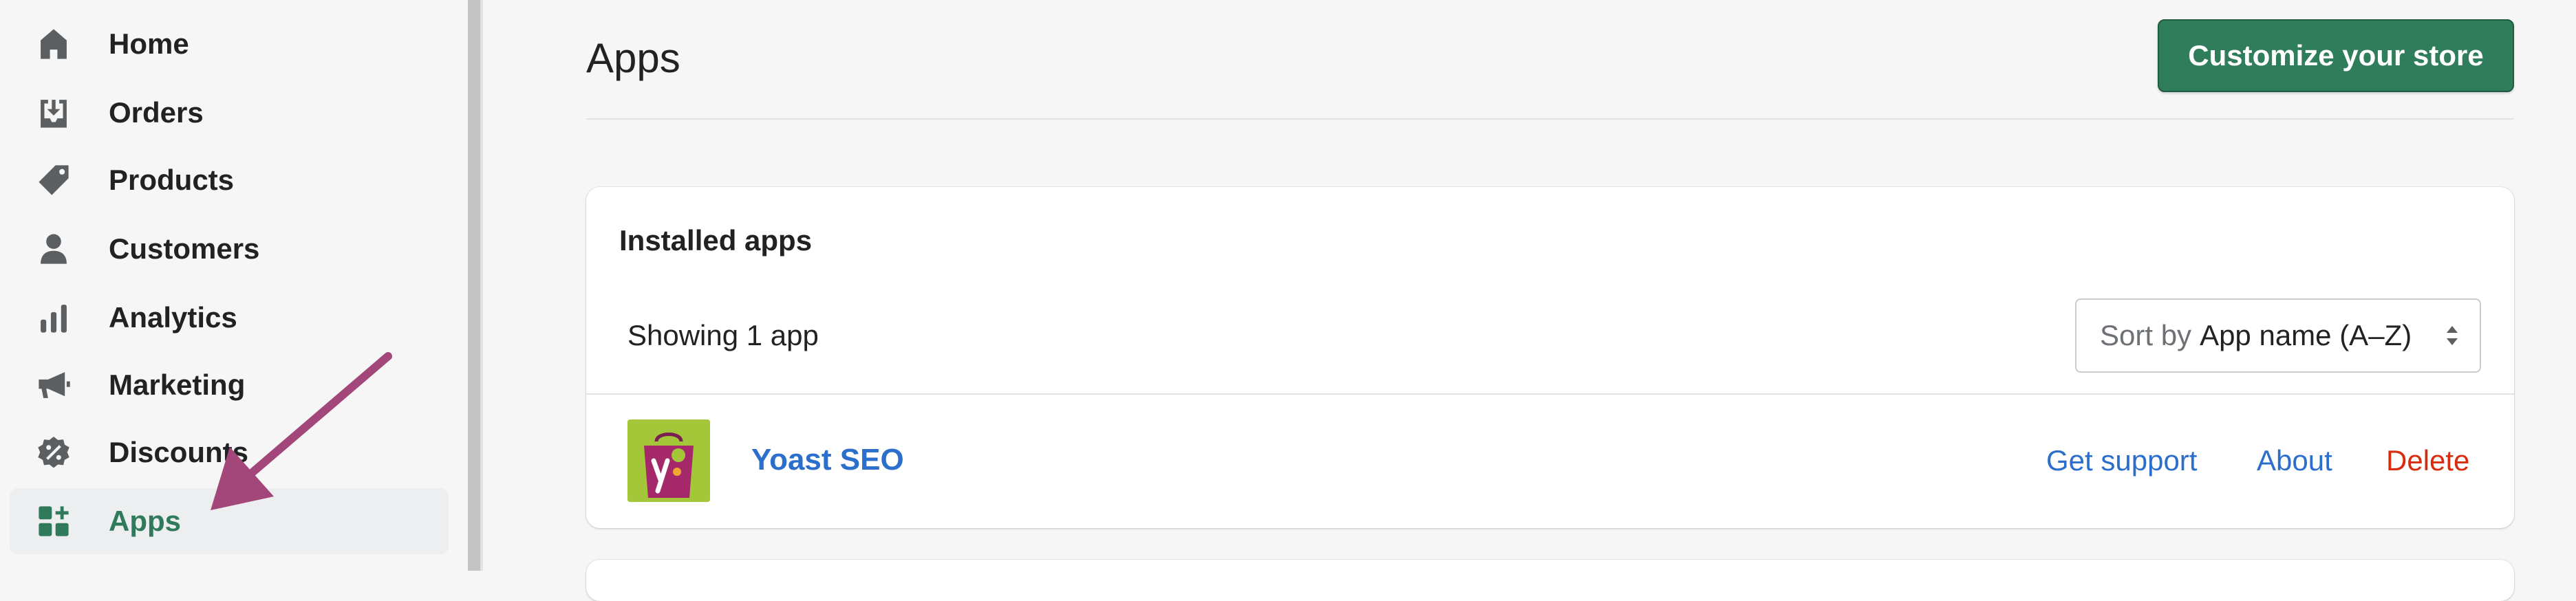  I want to click on about-link: About, so click(2294, 460).